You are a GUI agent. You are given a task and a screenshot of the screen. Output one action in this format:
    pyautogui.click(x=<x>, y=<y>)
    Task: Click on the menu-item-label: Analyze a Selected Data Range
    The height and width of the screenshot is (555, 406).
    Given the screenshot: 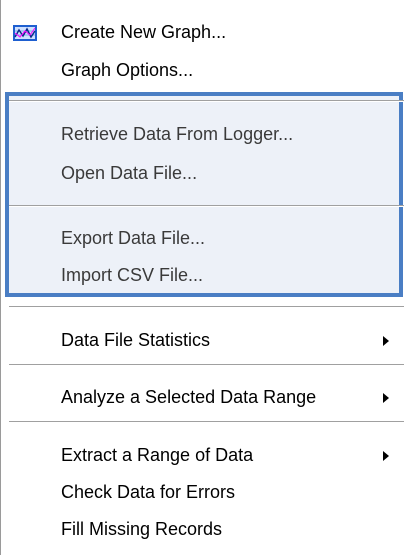 What is the action you would take?
    pyautogui.click(x=189, y=397)
    